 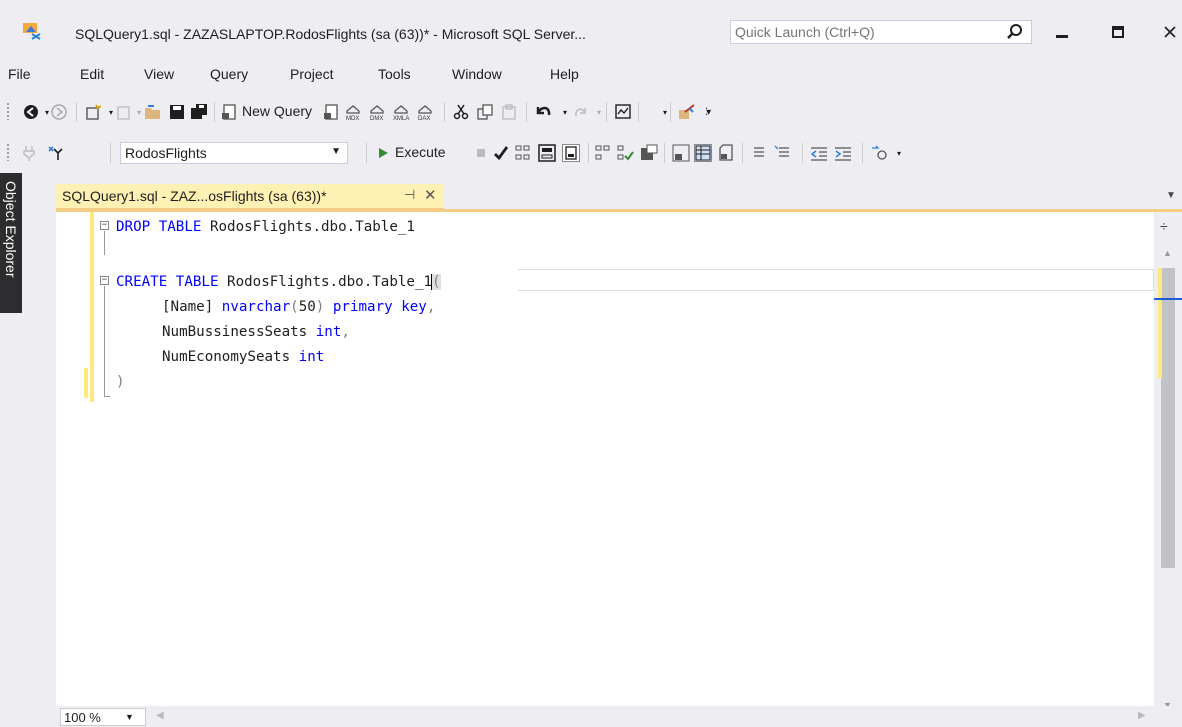 I want to click on object-explorer-tab: Object Explorer, so click(x=11, y=243).